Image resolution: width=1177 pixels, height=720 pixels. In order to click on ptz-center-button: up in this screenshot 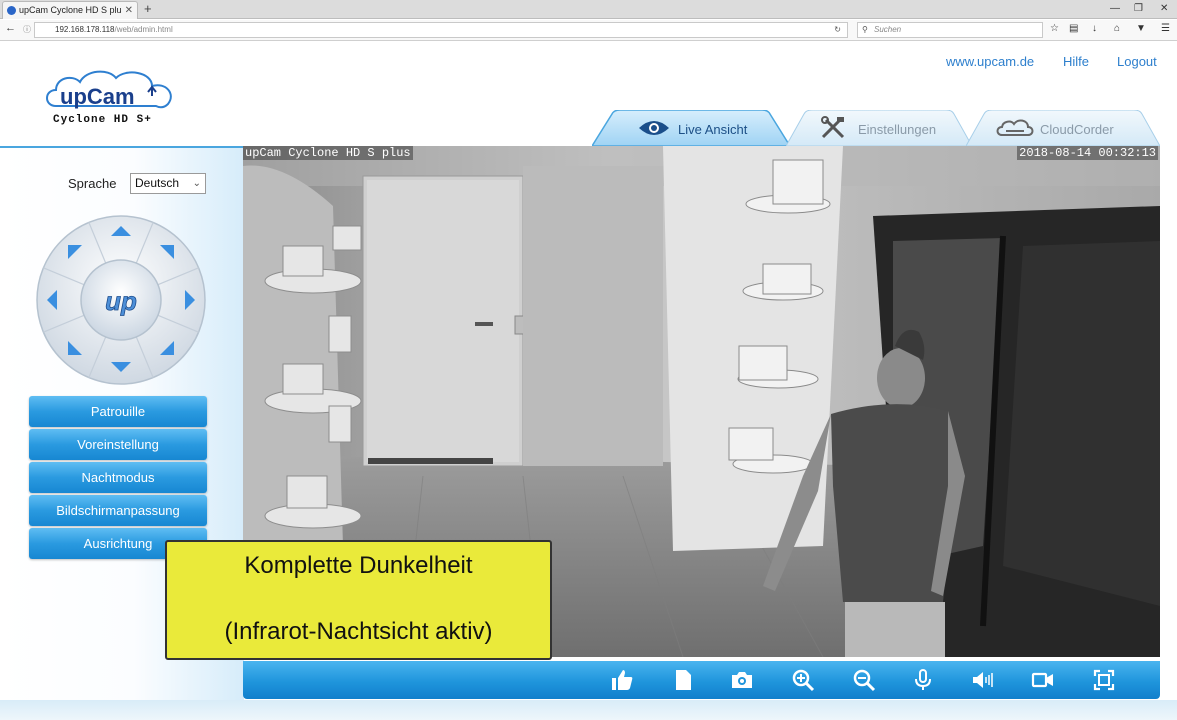, I will do `click(121, 300)`.